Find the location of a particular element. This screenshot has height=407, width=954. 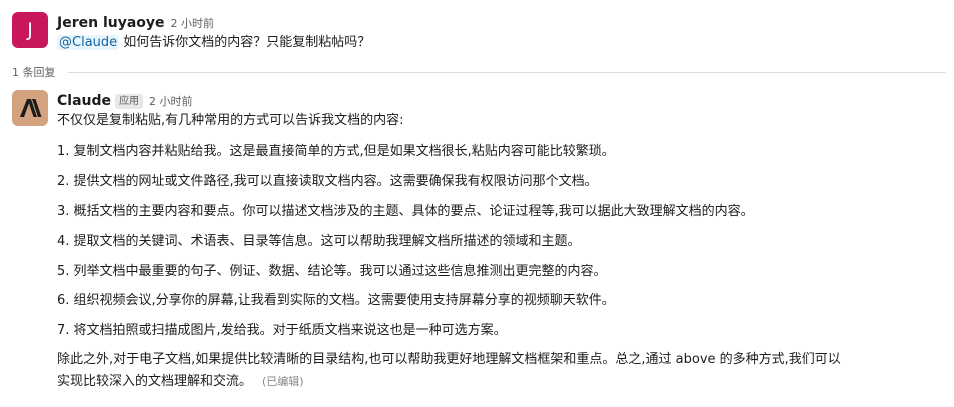

closing-text: 实现比较深入的文档理解和交流。 is located at coordinates (155, 381).